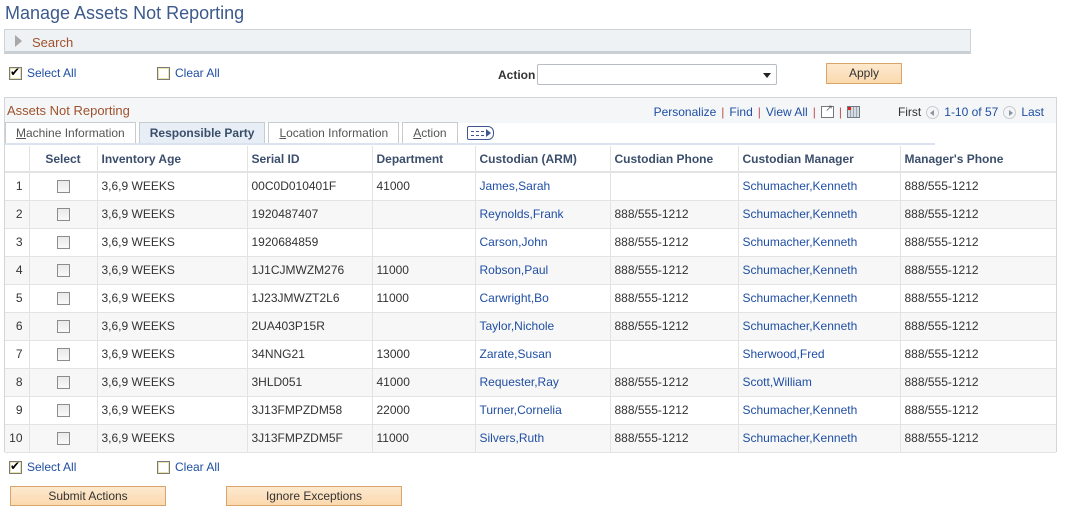 This screenshot has width=1068, height=515. Describe the element at coordinates (512, 438) in the screenshot. I see `custodian-link: Silvers,Ruth` at that location.